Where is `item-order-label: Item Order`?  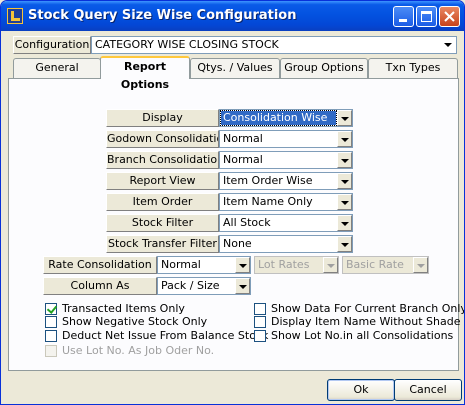
item-order-label: Item Order is located at coordinates (162, 202).